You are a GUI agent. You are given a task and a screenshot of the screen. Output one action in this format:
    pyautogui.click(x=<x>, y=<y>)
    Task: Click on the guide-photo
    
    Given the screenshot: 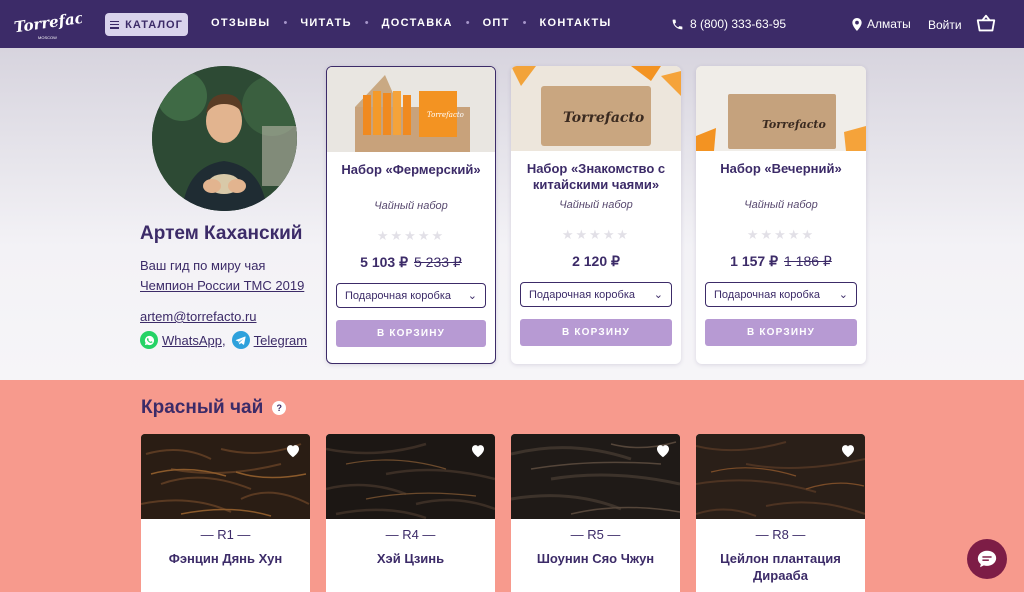 What is the action you would take?
    pyautogui.click(x=224, y=138)
    